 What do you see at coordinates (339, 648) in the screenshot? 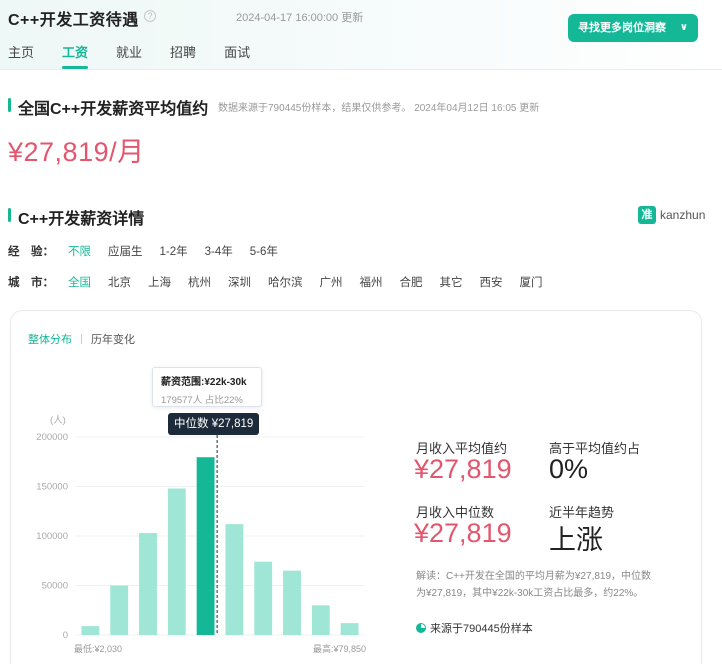
I see `x-max-label: 最高:¥79,850` at bounding box center [339, 648].